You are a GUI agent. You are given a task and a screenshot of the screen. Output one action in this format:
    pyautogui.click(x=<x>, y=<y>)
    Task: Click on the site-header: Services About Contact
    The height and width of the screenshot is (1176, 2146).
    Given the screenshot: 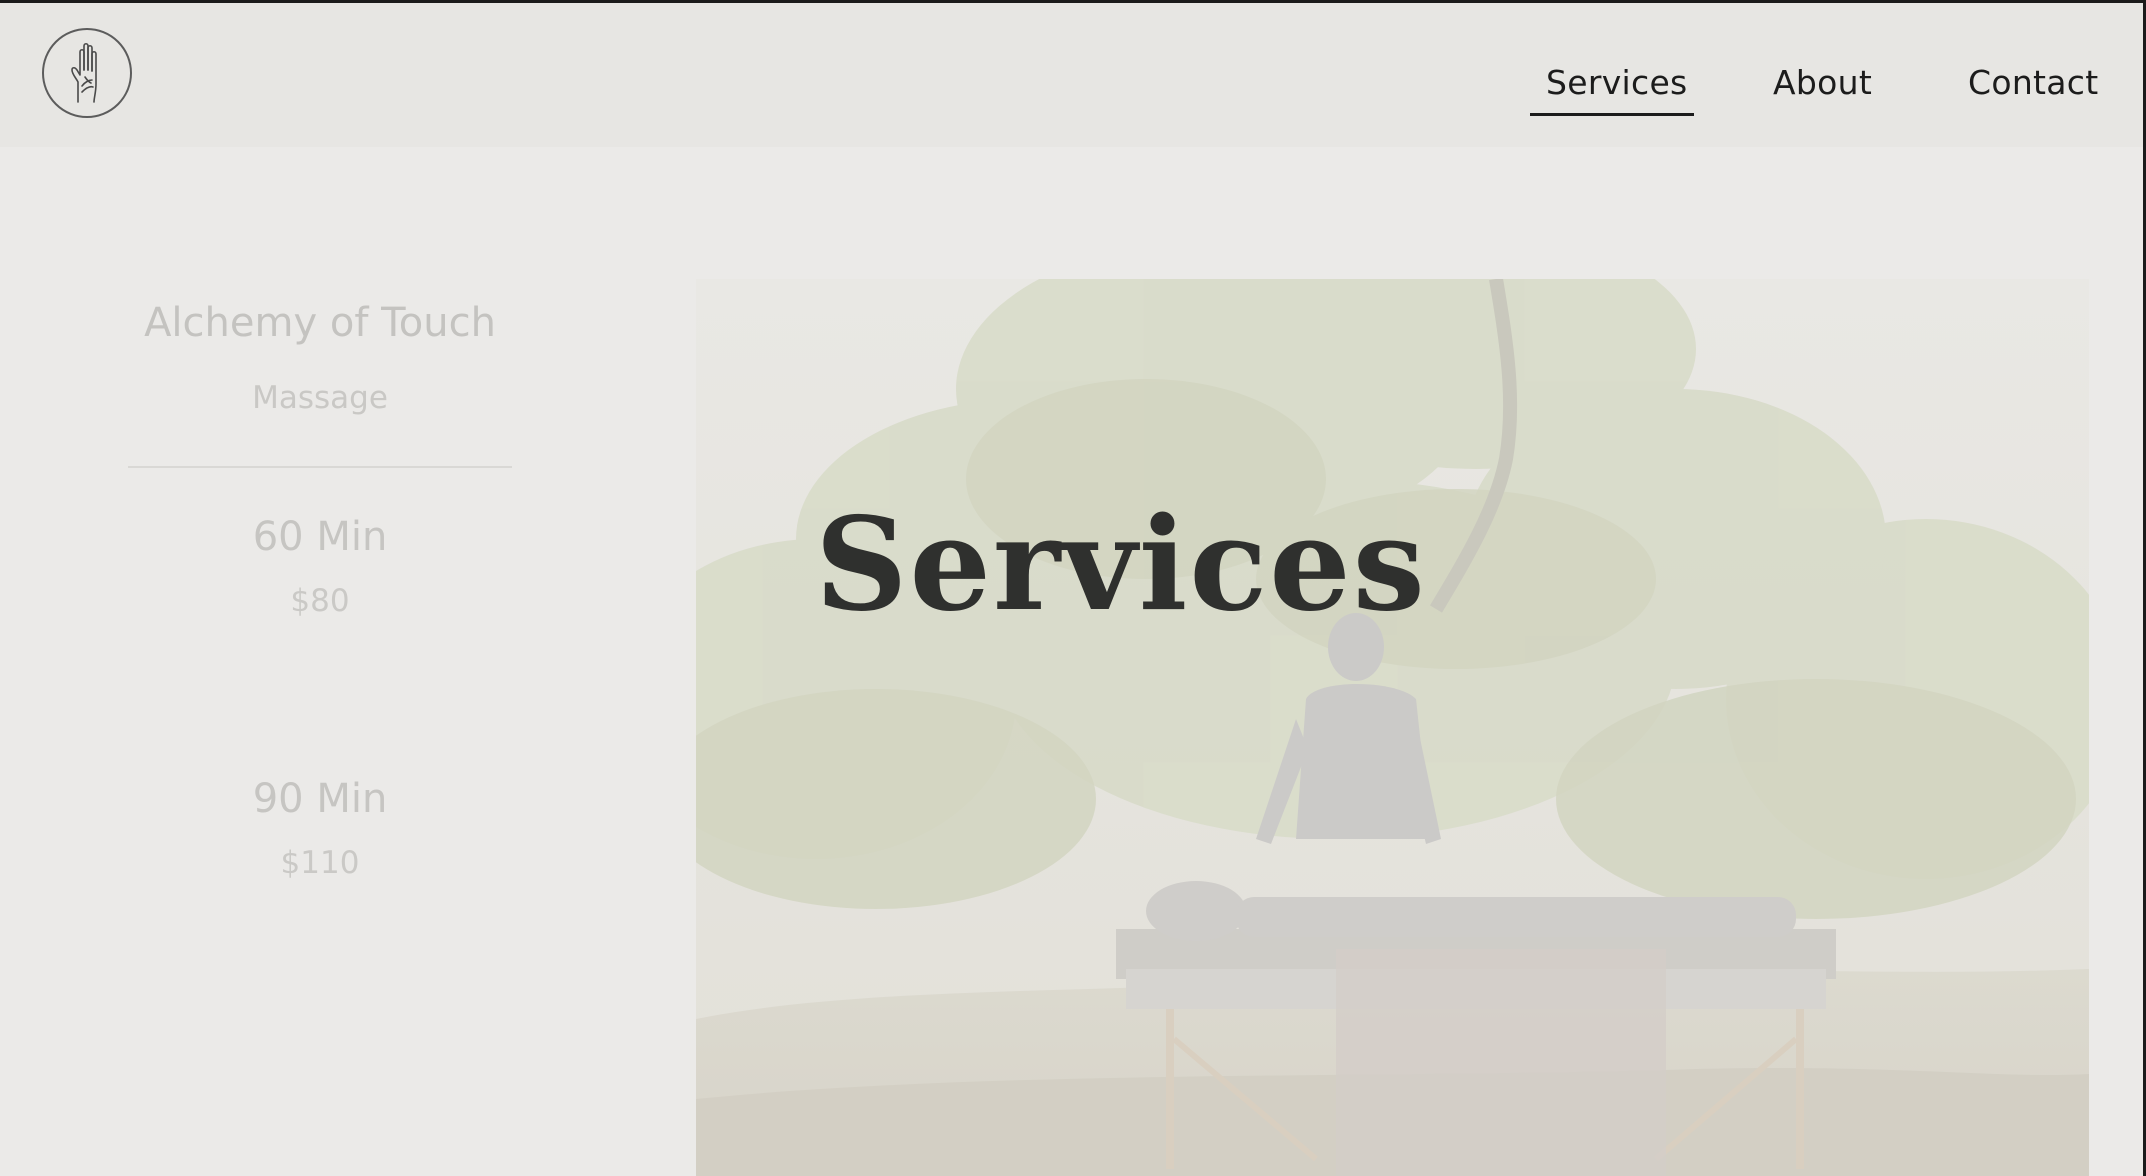 What is the action you would take?
    pyautogui.click(x=1071, y=75)
    